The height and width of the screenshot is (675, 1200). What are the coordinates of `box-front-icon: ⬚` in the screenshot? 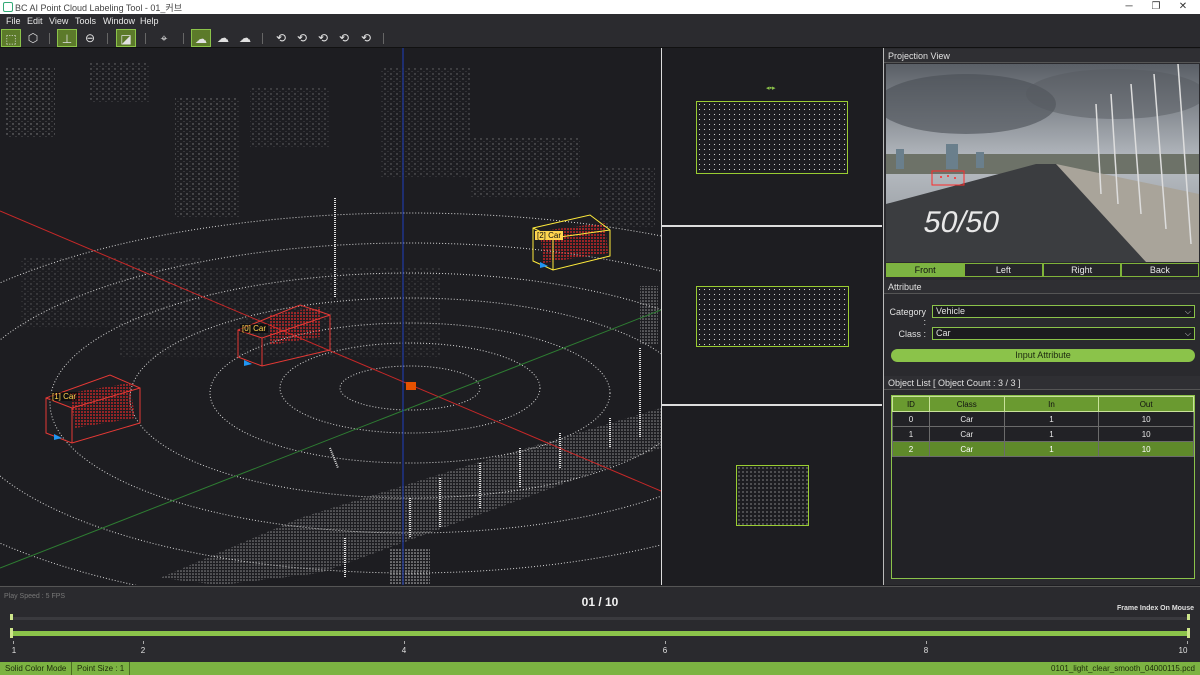 It's located at (11, 38).